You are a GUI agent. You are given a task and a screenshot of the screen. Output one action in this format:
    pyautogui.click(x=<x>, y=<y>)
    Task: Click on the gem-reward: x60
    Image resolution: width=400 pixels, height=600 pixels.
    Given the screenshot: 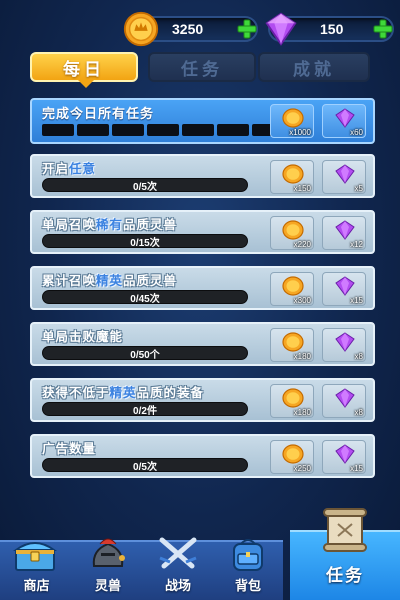 What is the action you would take?
    pyautogui.click(x=344, y=121)
    